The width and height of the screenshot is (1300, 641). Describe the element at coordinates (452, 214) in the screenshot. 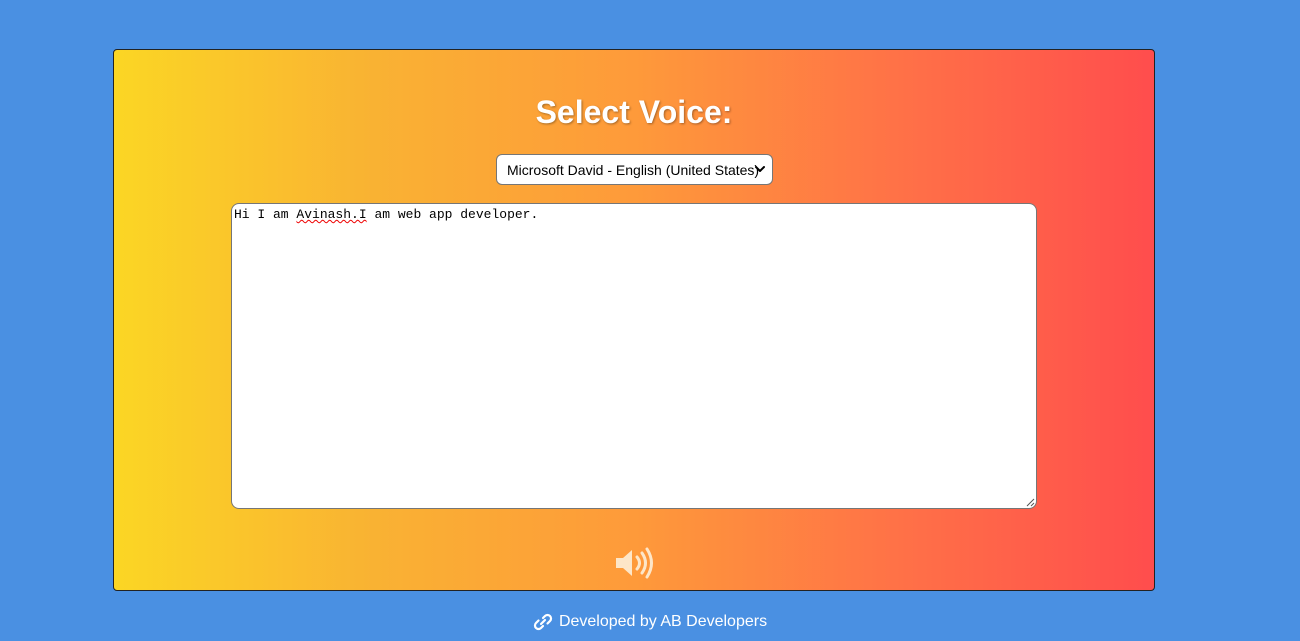

I see `text-suffix: am web app developer.` at that location.